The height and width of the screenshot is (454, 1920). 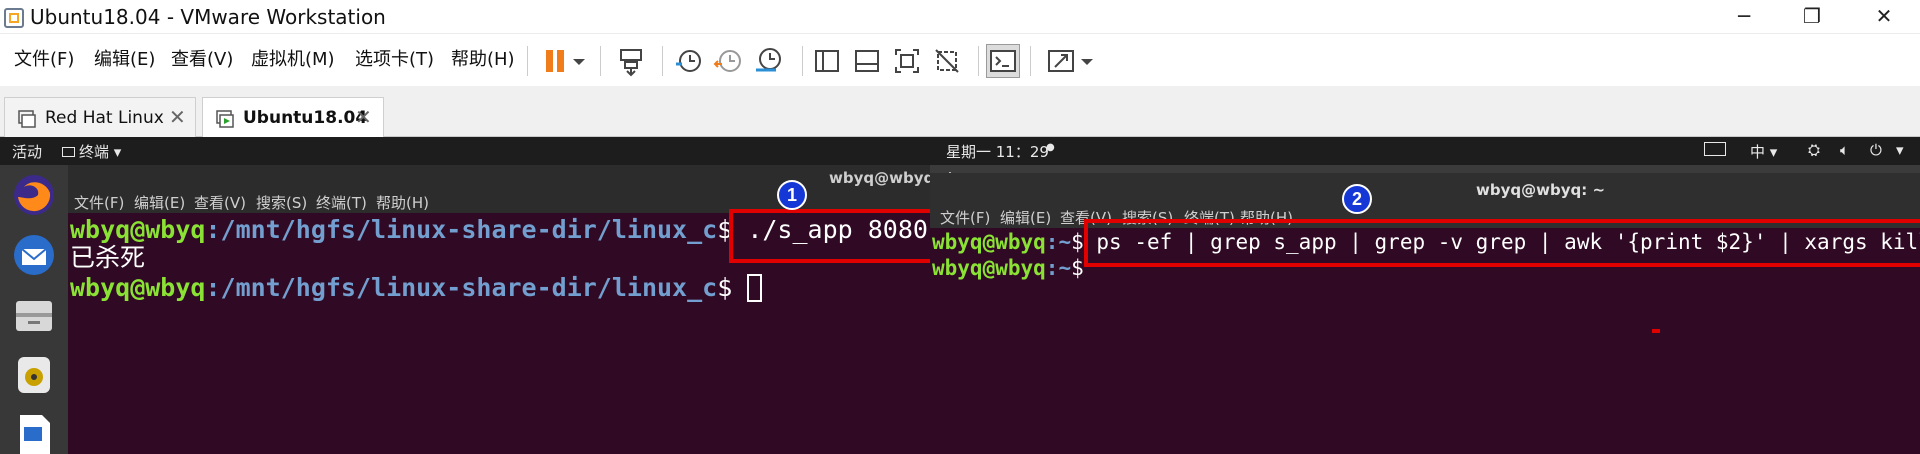 I want to click on terminal-cursor, so click(x=755, y=288).